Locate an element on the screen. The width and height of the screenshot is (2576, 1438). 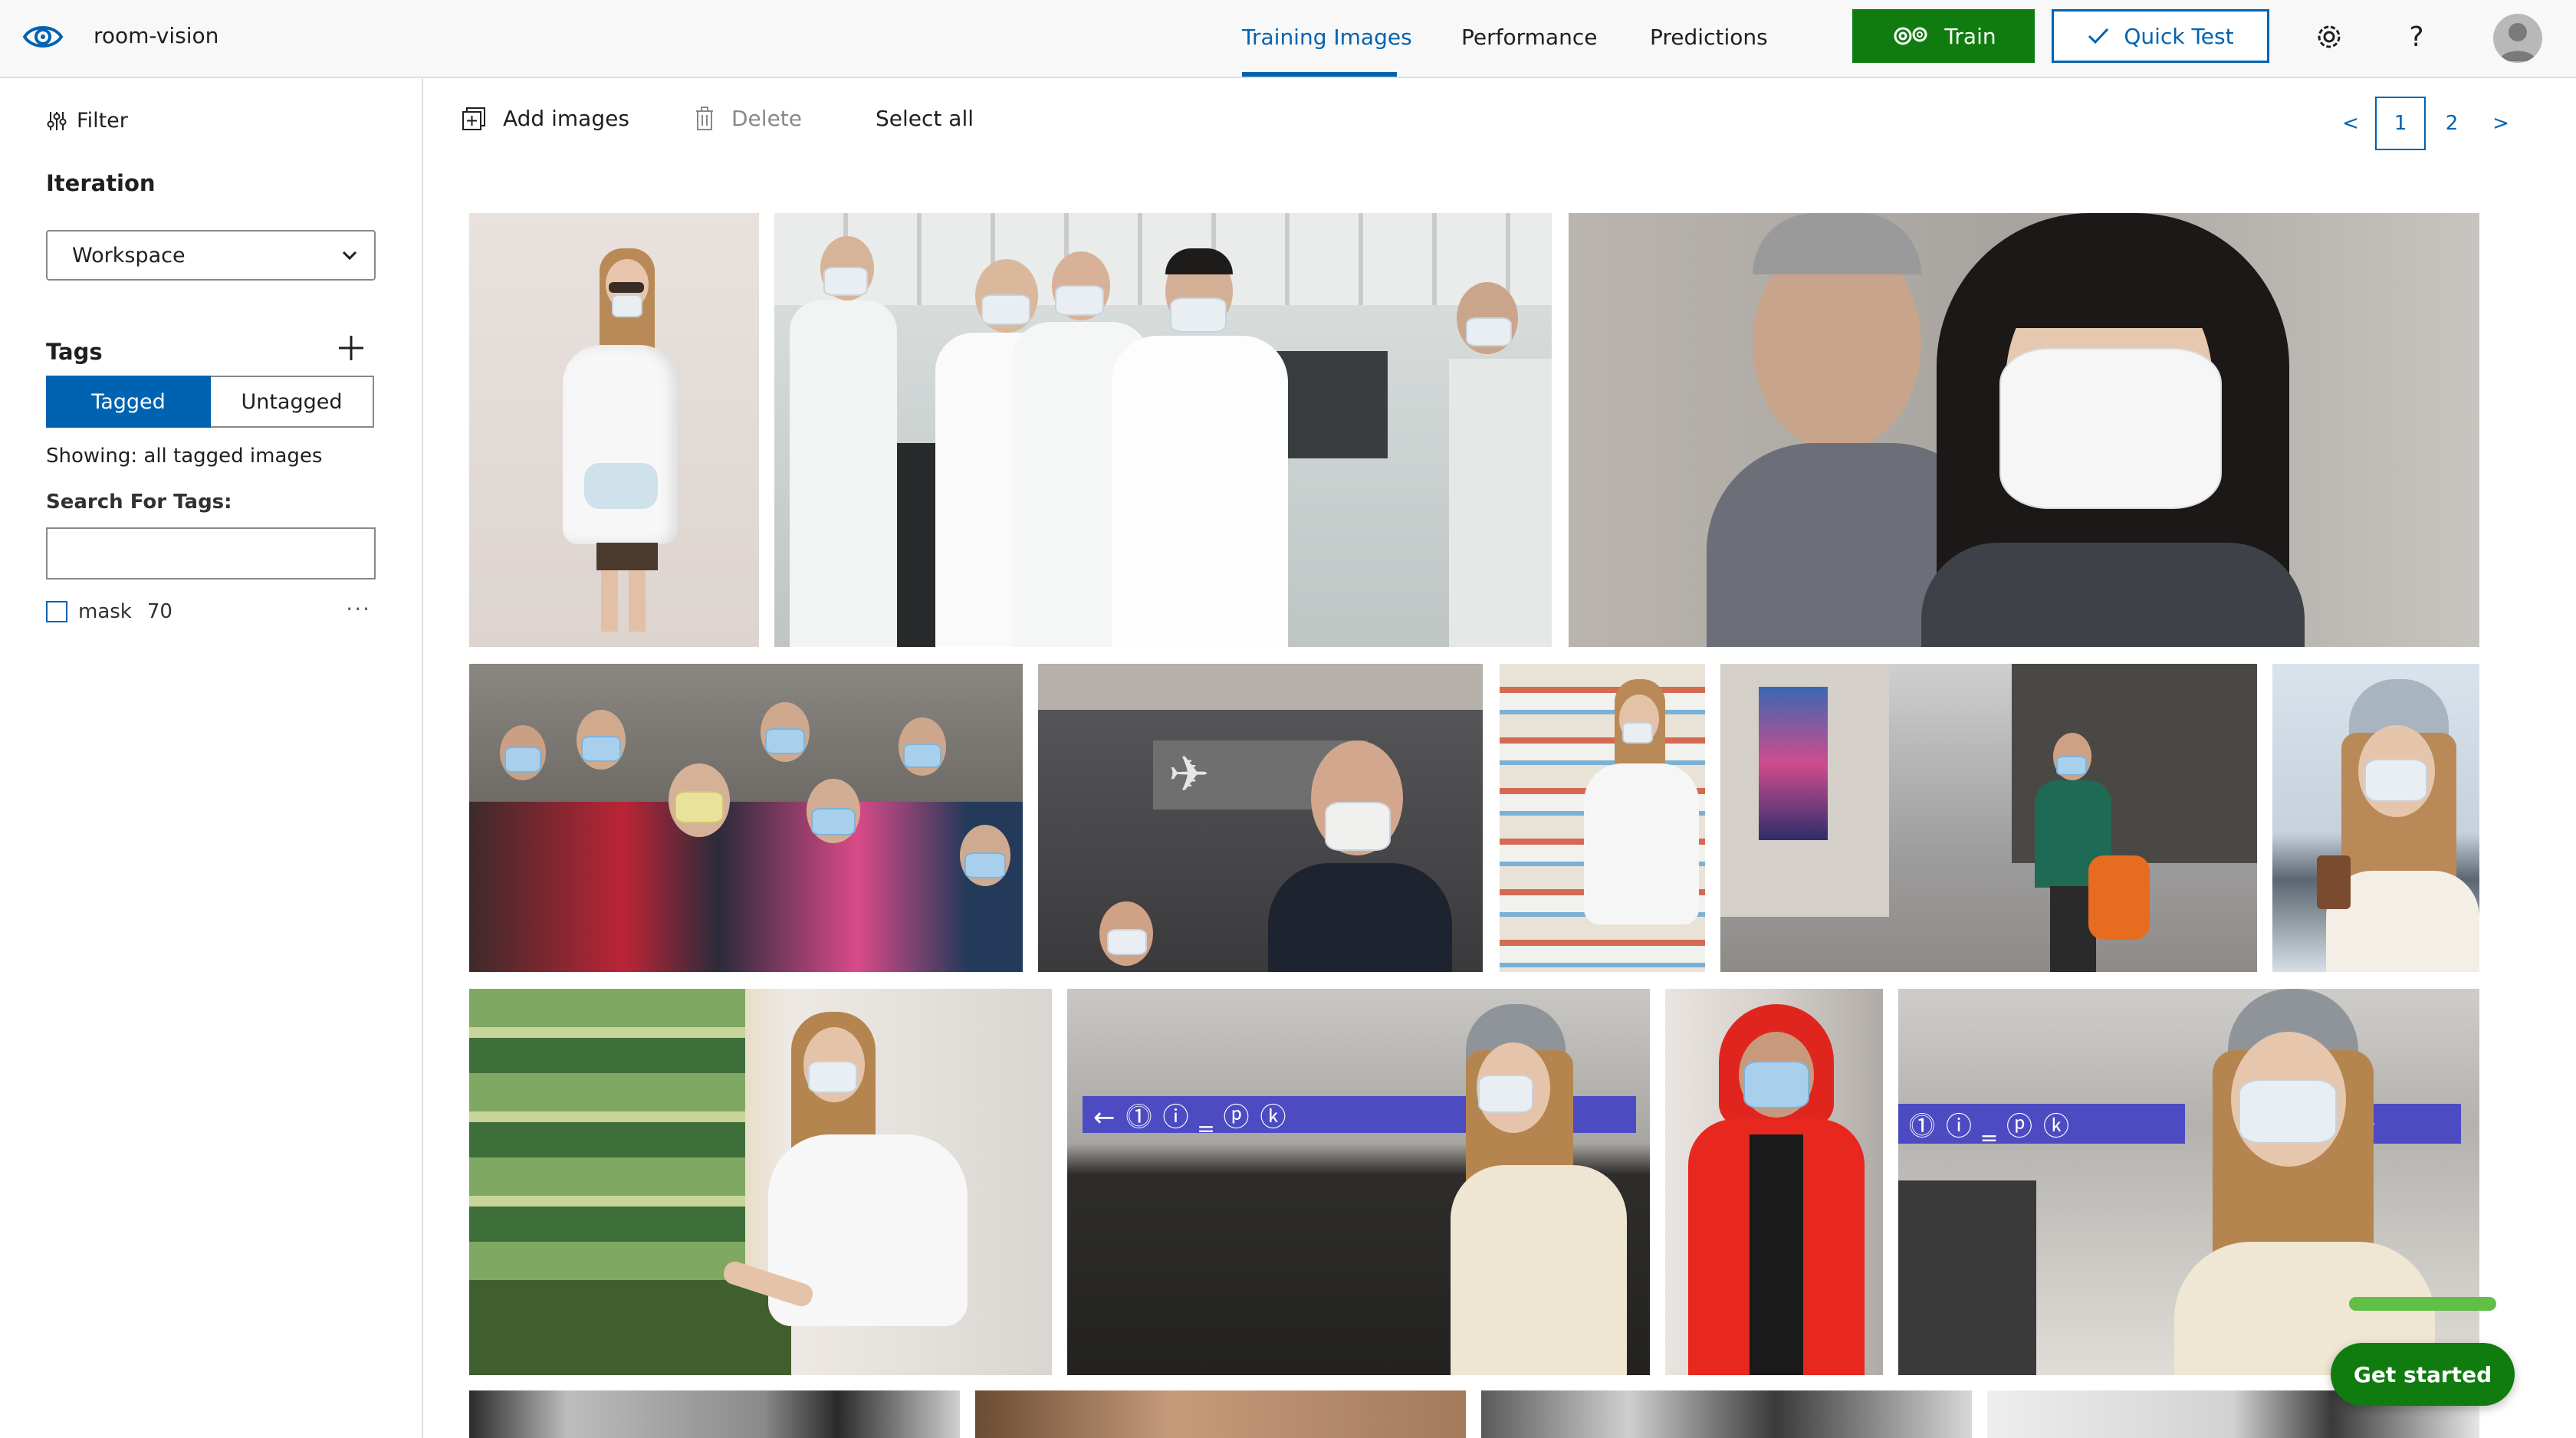
checkmark-icon is located at coordinates (2099, 36).